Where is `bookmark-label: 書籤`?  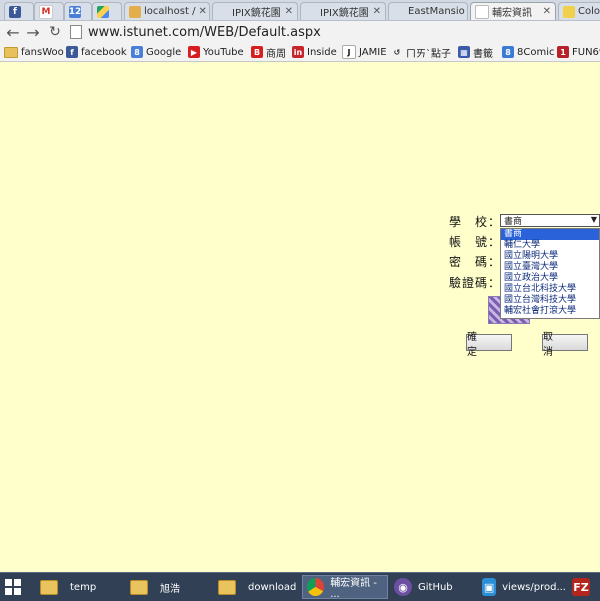 bookmark-label: 書籤 is located at coordinates (483, 52).